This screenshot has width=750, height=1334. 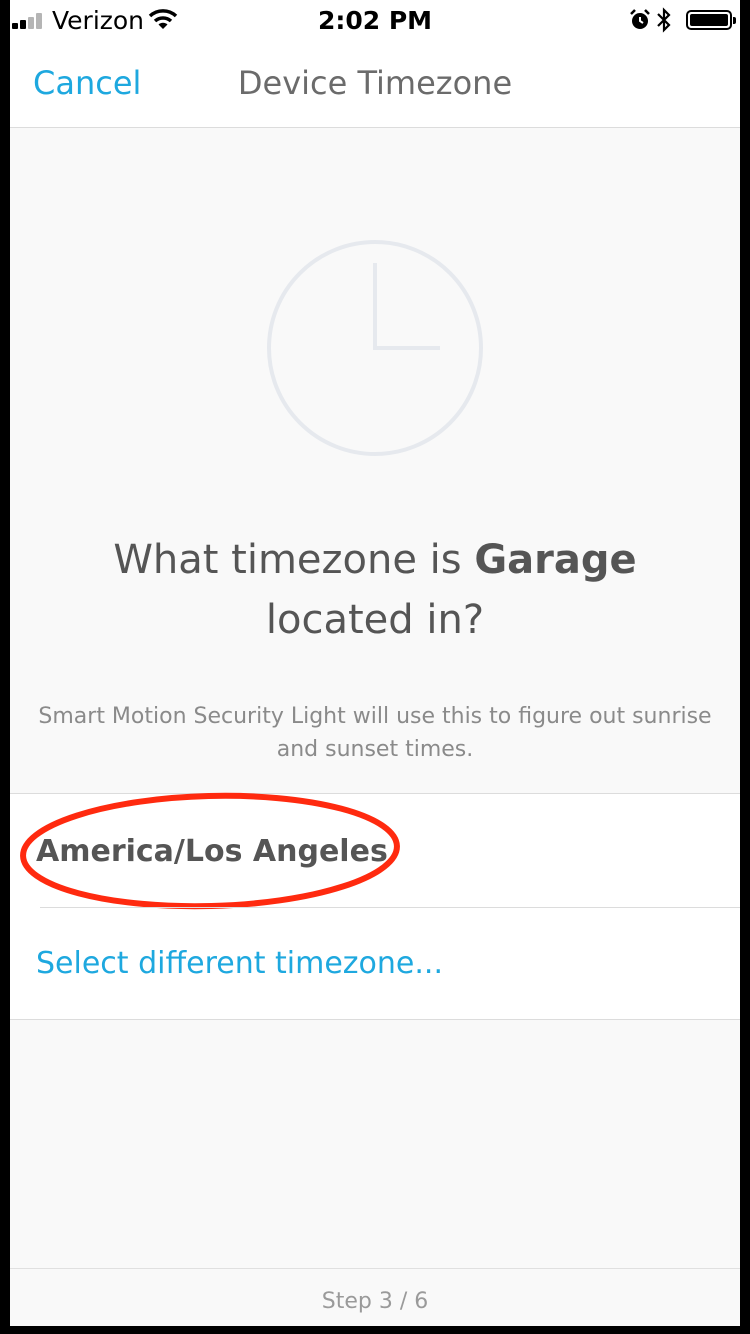 I want to click on question-suffix: located in?, so click(x=375, y=620).